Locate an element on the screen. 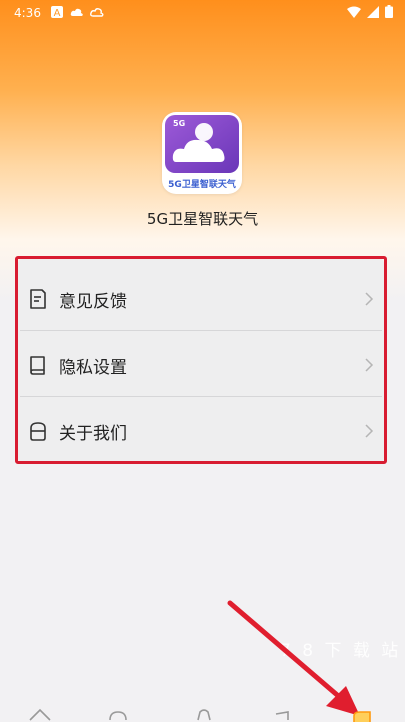 This screenshot has height=722, width=405. home-icon is located at coordinates (40, 713).